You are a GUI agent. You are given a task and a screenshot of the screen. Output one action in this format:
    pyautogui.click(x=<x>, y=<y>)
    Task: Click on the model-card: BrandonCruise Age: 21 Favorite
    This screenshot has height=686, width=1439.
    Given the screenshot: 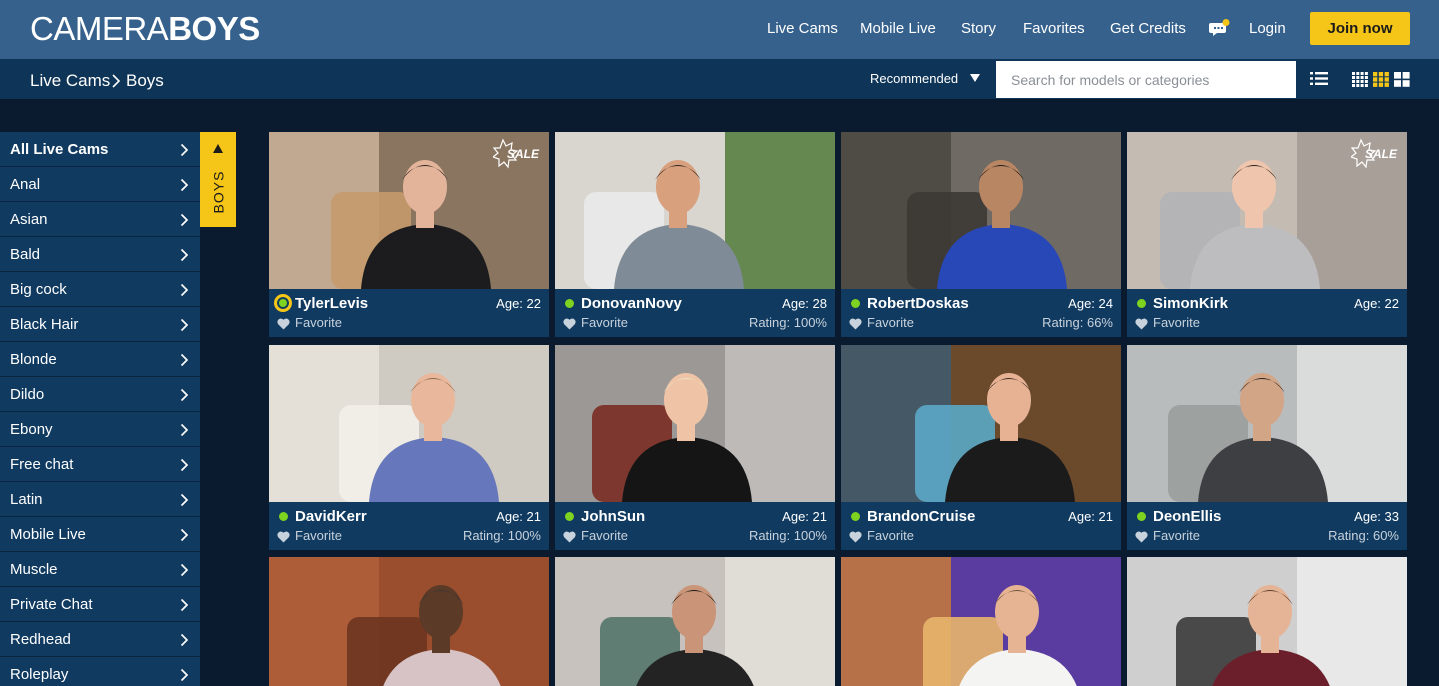 What is the action you would take?
    pyautogui.click(x=981, y=447)
    